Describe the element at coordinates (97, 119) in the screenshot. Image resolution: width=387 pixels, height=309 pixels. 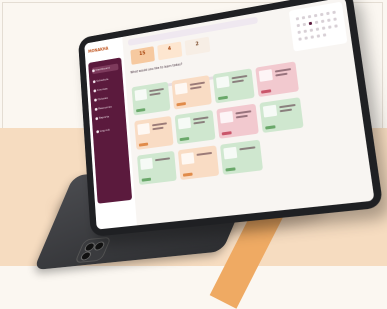
I see `chart-icon` at that location.